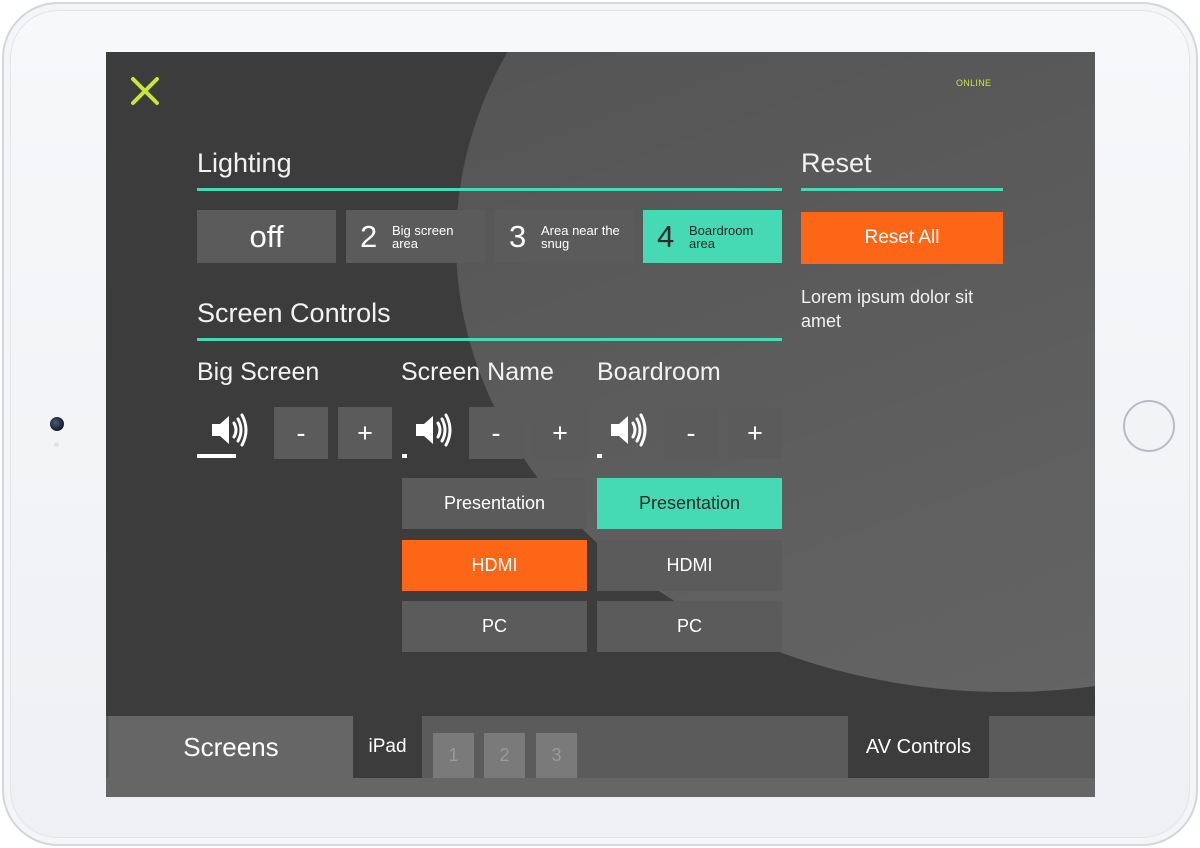 This screenshot has height=848, width=1200. Describe the element at coordinates (244, 163) in the screenshot. I see `lighting-title: Lighting` at that location.